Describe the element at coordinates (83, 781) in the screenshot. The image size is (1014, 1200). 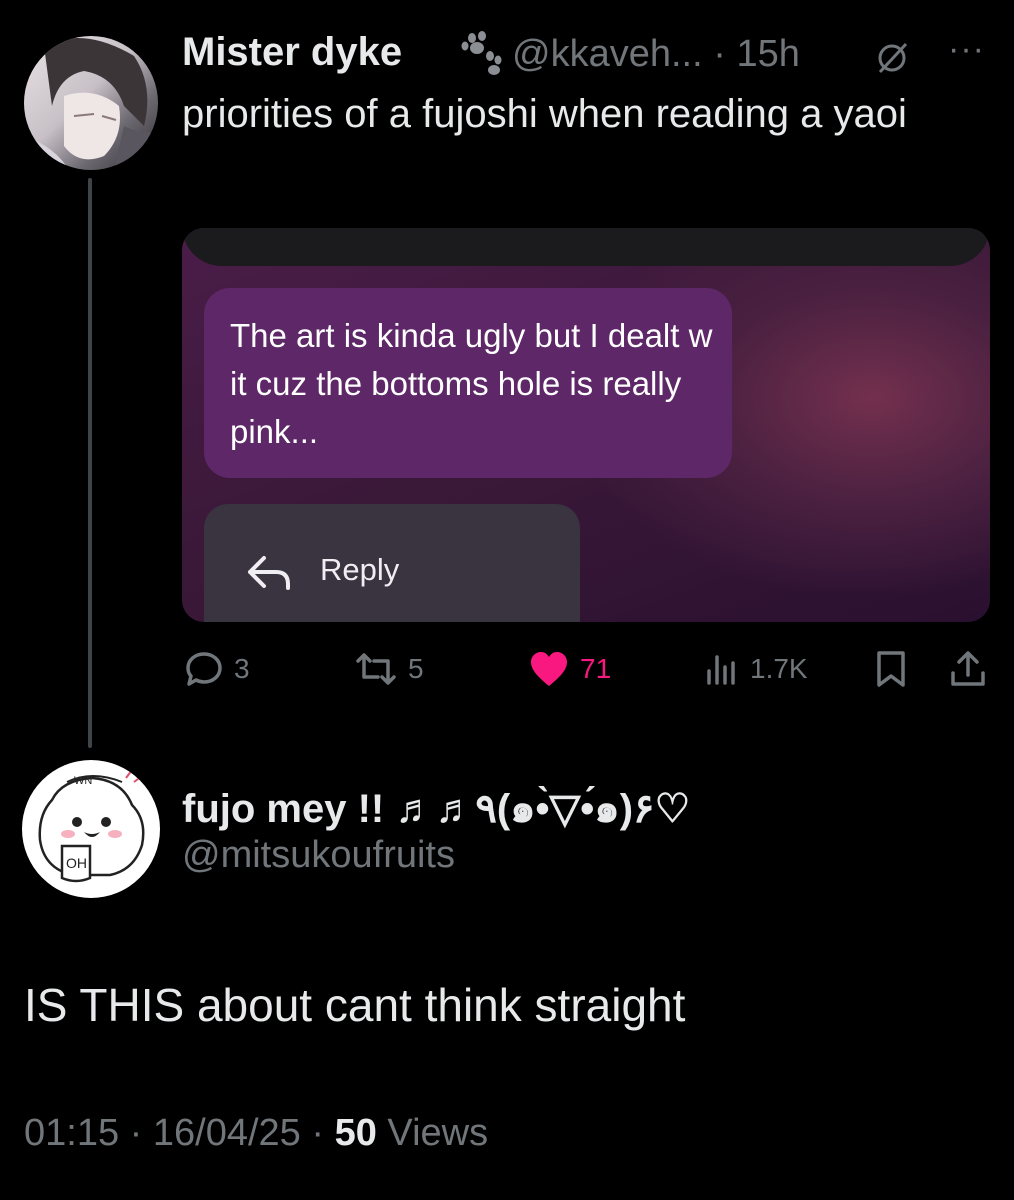
I see `svg-text: WN` at that location.